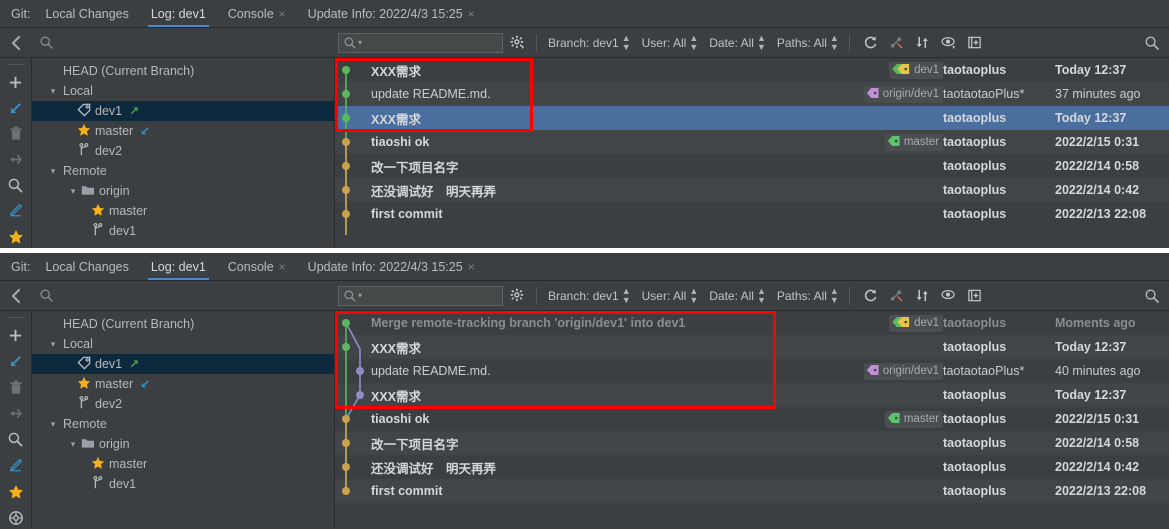 The image size is (1169, 529). What do you see at coordinates (183, 424) in the screenshot?
I see `tree-node-remote-bottom: ▾ Remote` at bounding box center [183, 424].